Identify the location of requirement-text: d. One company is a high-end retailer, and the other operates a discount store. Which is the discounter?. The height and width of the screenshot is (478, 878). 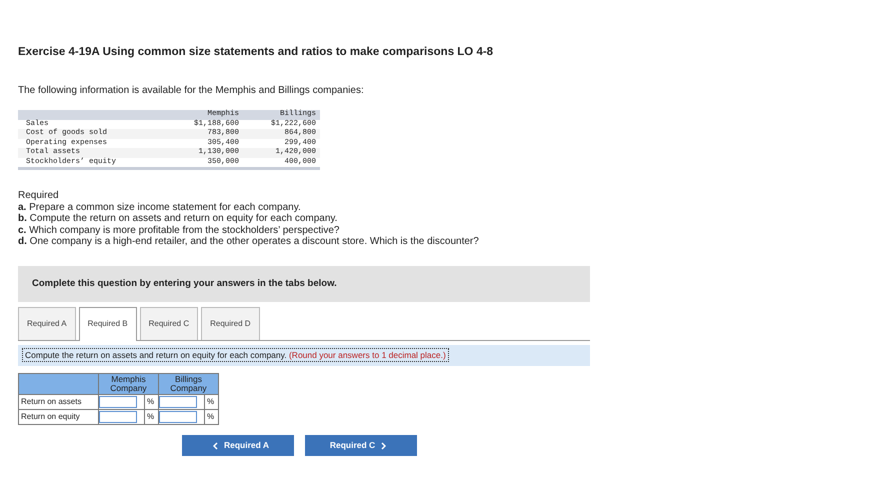
(249, 242).